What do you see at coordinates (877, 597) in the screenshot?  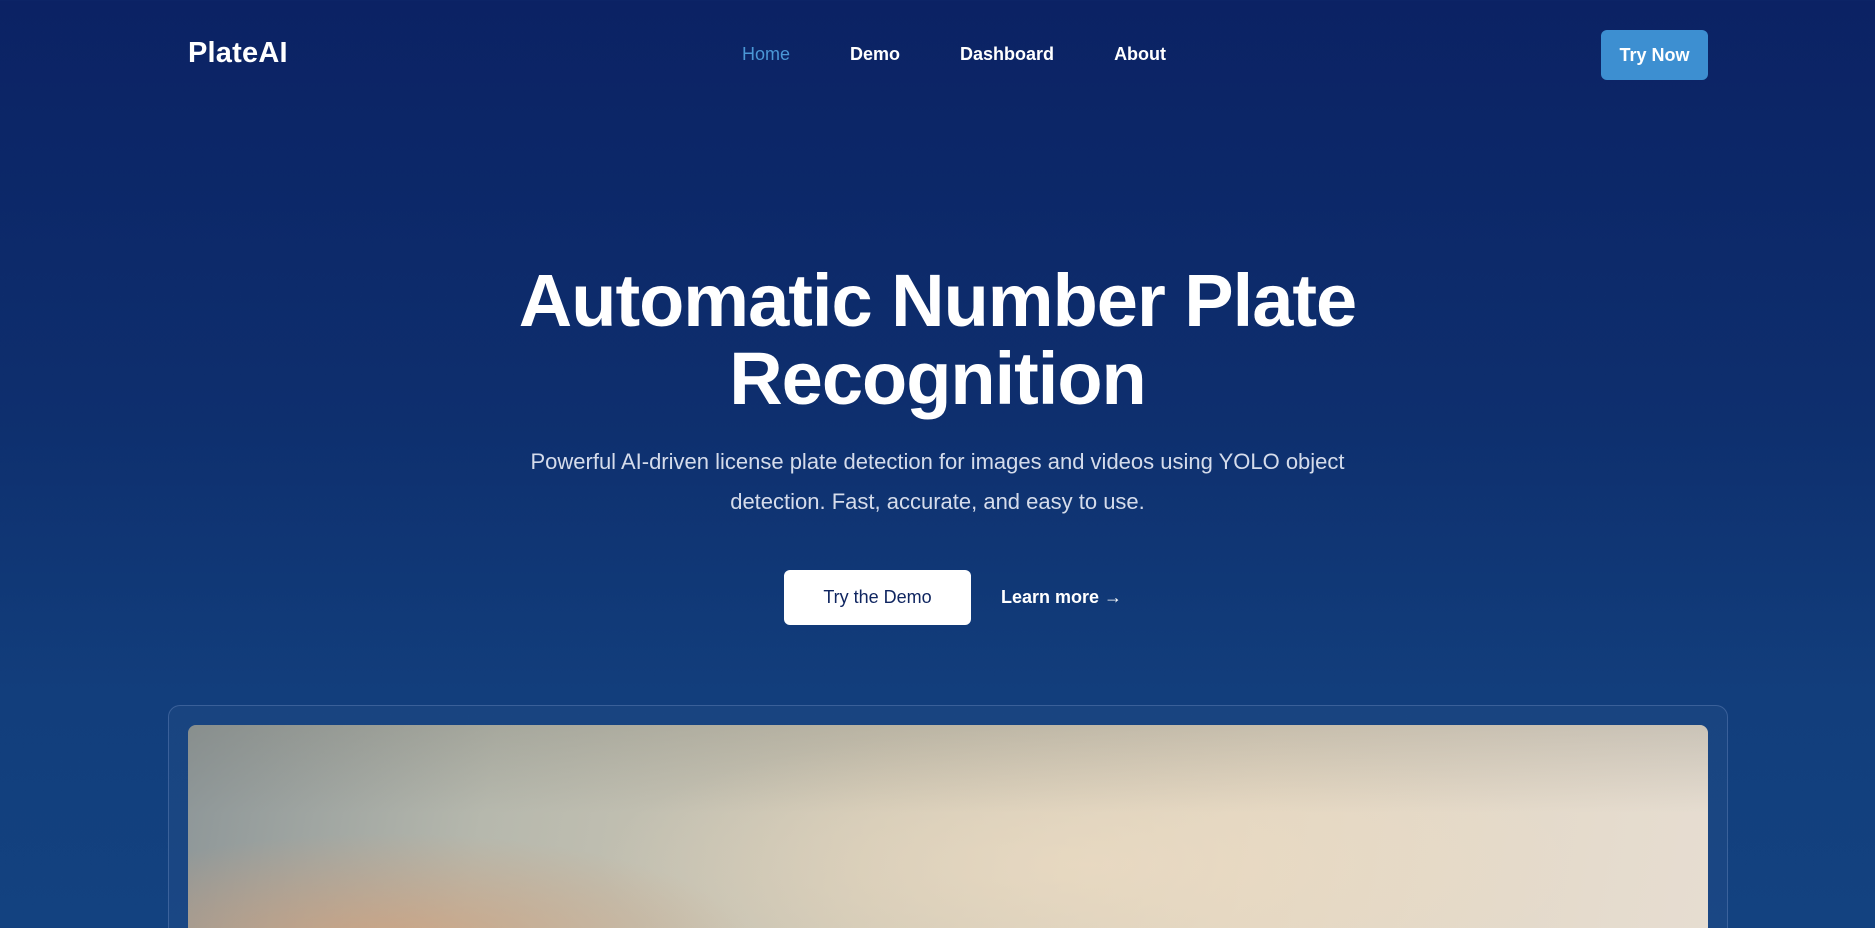 I see `try-demo-button: Try the Demo` at bounding box center [877, 597].